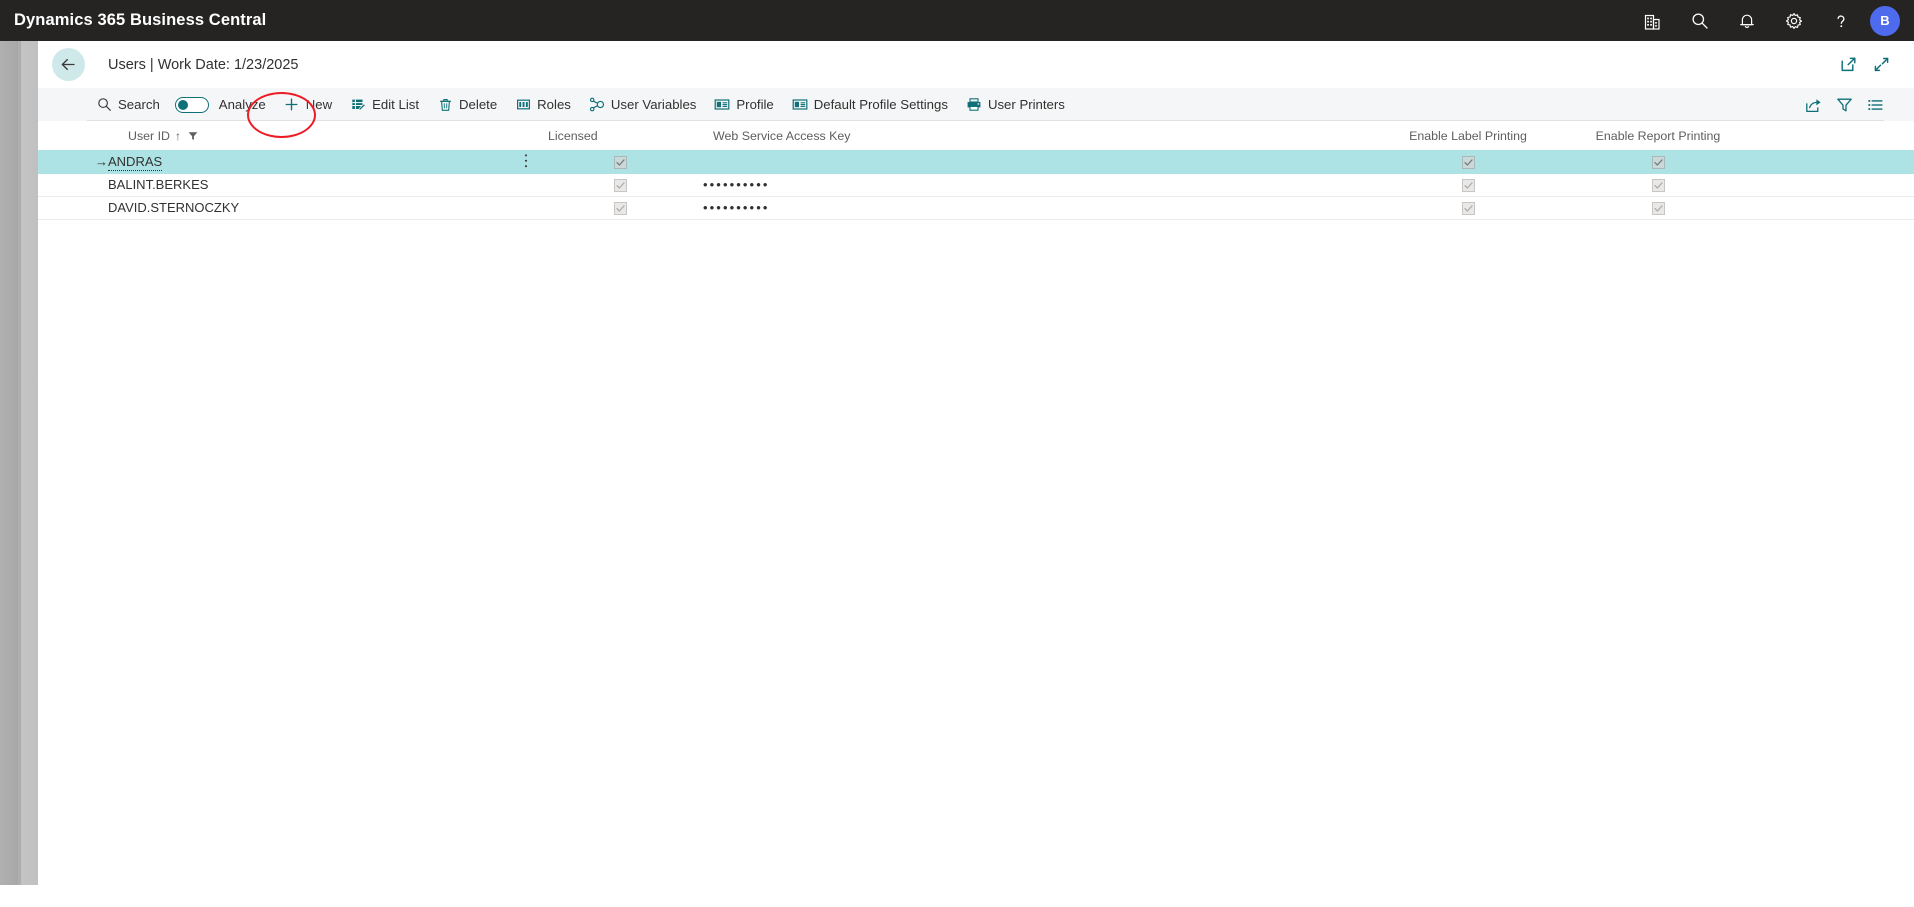 The width and height of the screenshot is (1914, 907). I want to click on header-enable-report-printing-label: Enable Report Printing, so click(1658, 135).